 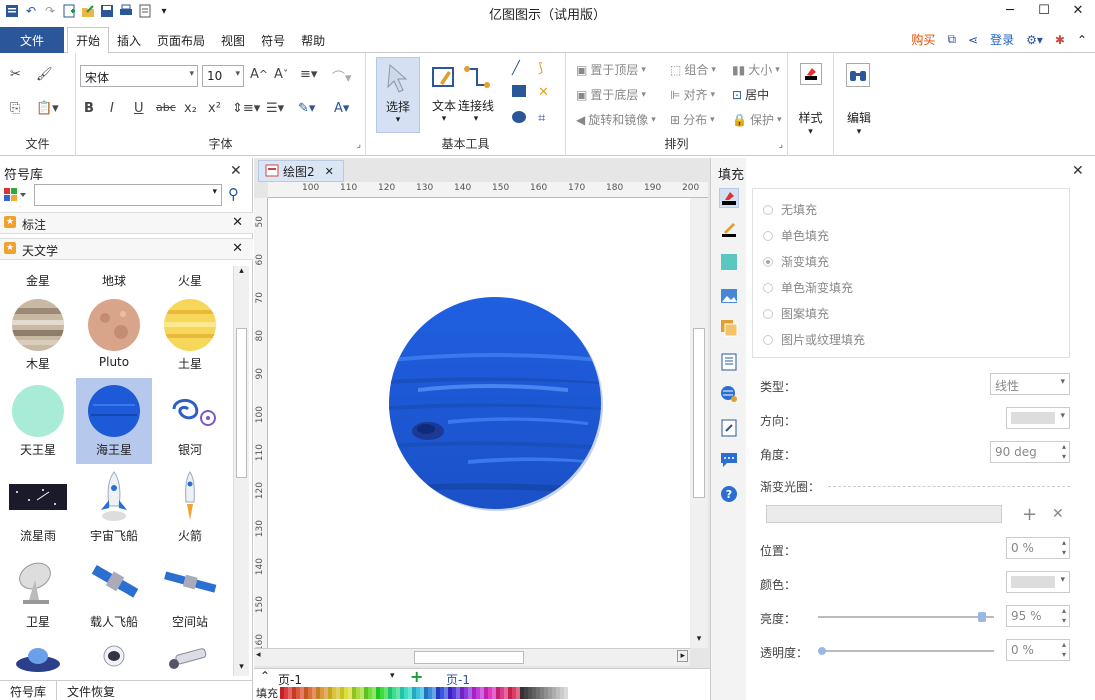 What do you see at coordinates (306, 108) in the screenshot?
I see `highlight-icon: ✎▾` at bounding box center [306, 108].